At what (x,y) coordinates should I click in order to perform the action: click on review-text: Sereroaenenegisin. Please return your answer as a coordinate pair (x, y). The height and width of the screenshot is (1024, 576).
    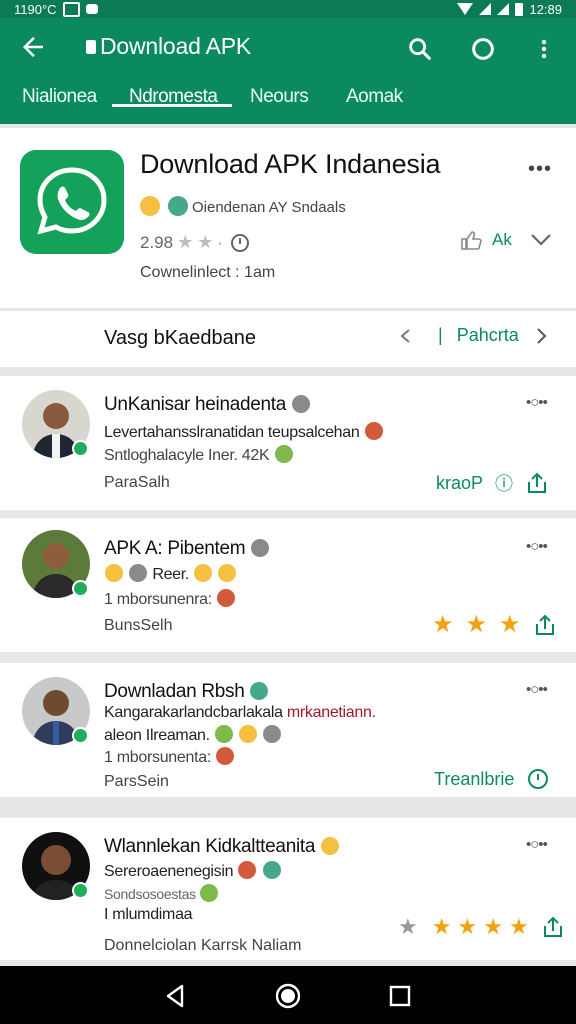
    Looking at the image, I should click on (193, 871).